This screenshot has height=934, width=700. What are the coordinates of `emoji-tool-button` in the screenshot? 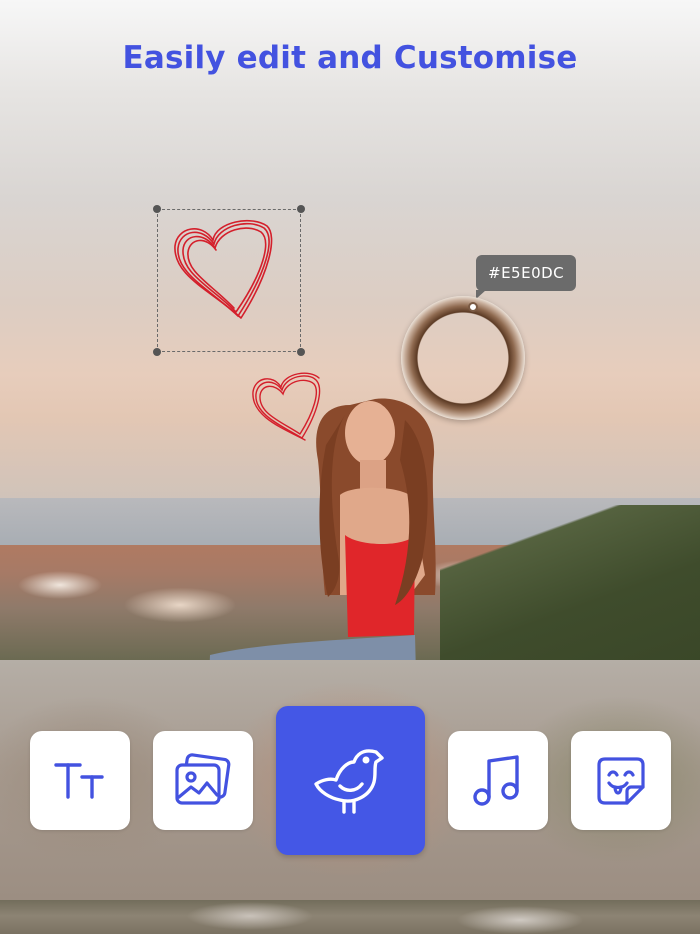 It's located at (621, 780).